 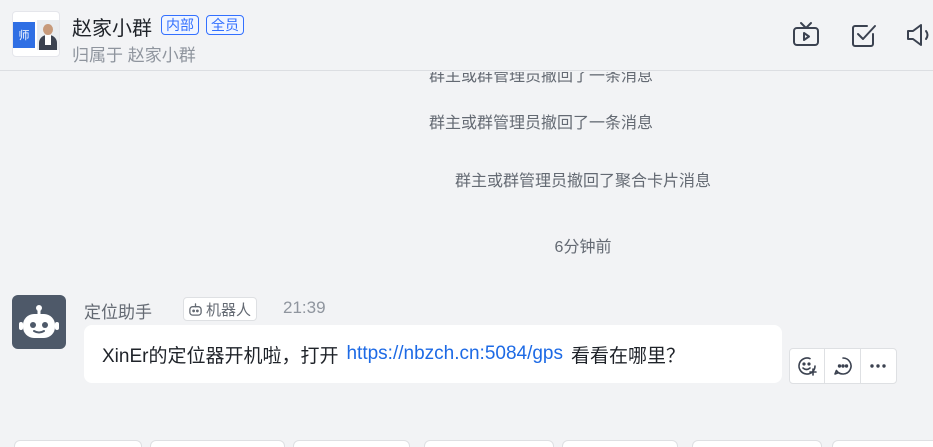 What do you see at coordinates (134, 55) in the screenshot?
I see `belongs-to-label: 归属于 赵家小群` at bounding box center [134, 55].